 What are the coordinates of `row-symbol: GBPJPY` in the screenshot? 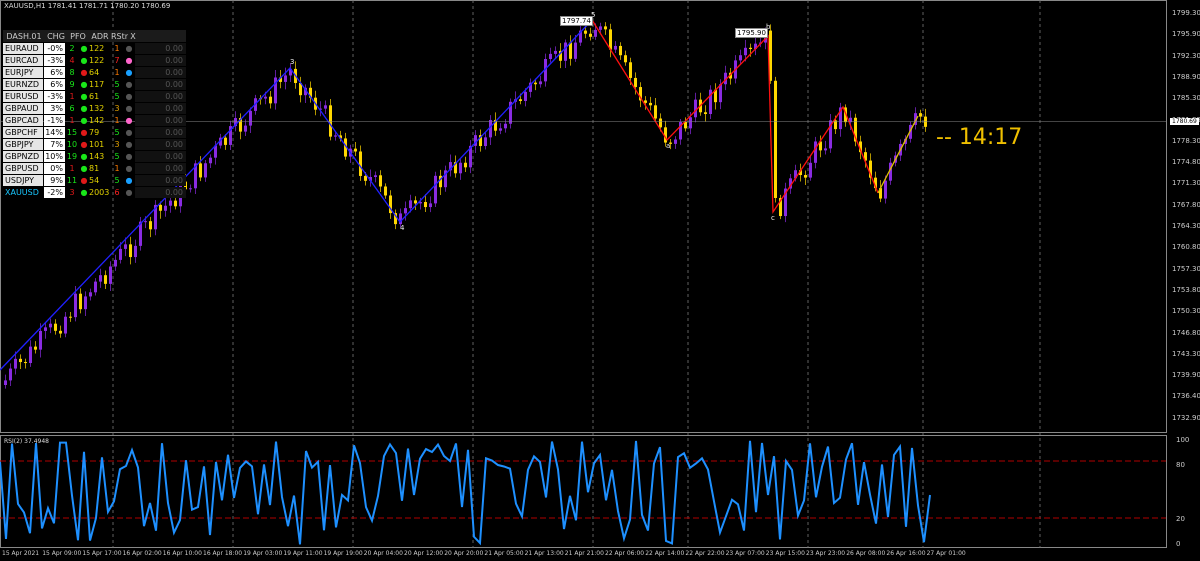 It's located at (23, 144).